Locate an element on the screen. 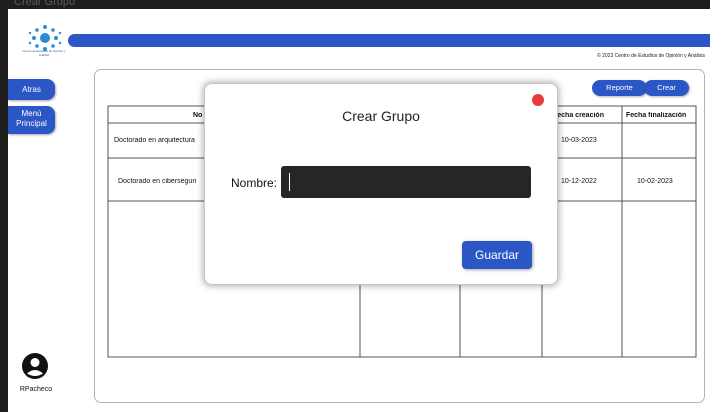 This screenshot has height=412, width=710. name-label: Nombre: is located at coordinates (254, 183).